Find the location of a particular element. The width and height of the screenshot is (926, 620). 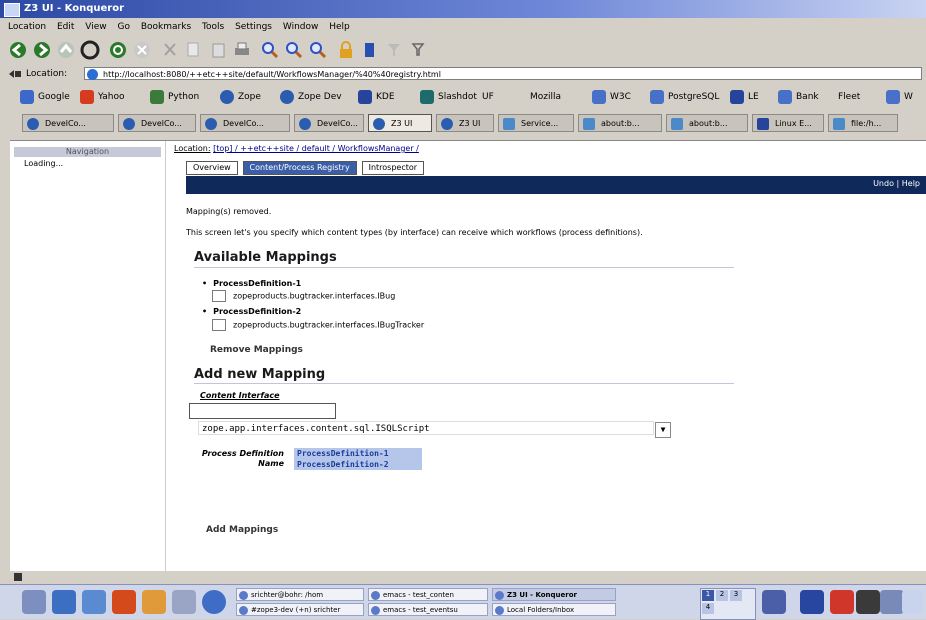

system-monitor-icon is located at coordinates (774, 602).